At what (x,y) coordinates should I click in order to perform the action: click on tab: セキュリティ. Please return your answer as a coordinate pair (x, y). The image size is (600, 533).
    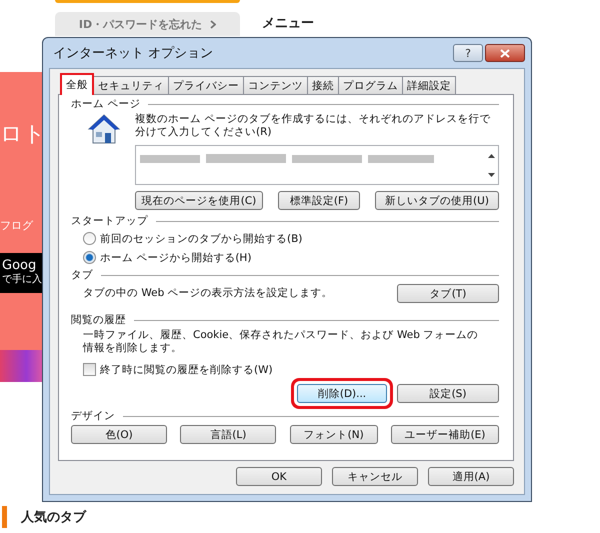
    Looking at the image, I should click on (131, 85).